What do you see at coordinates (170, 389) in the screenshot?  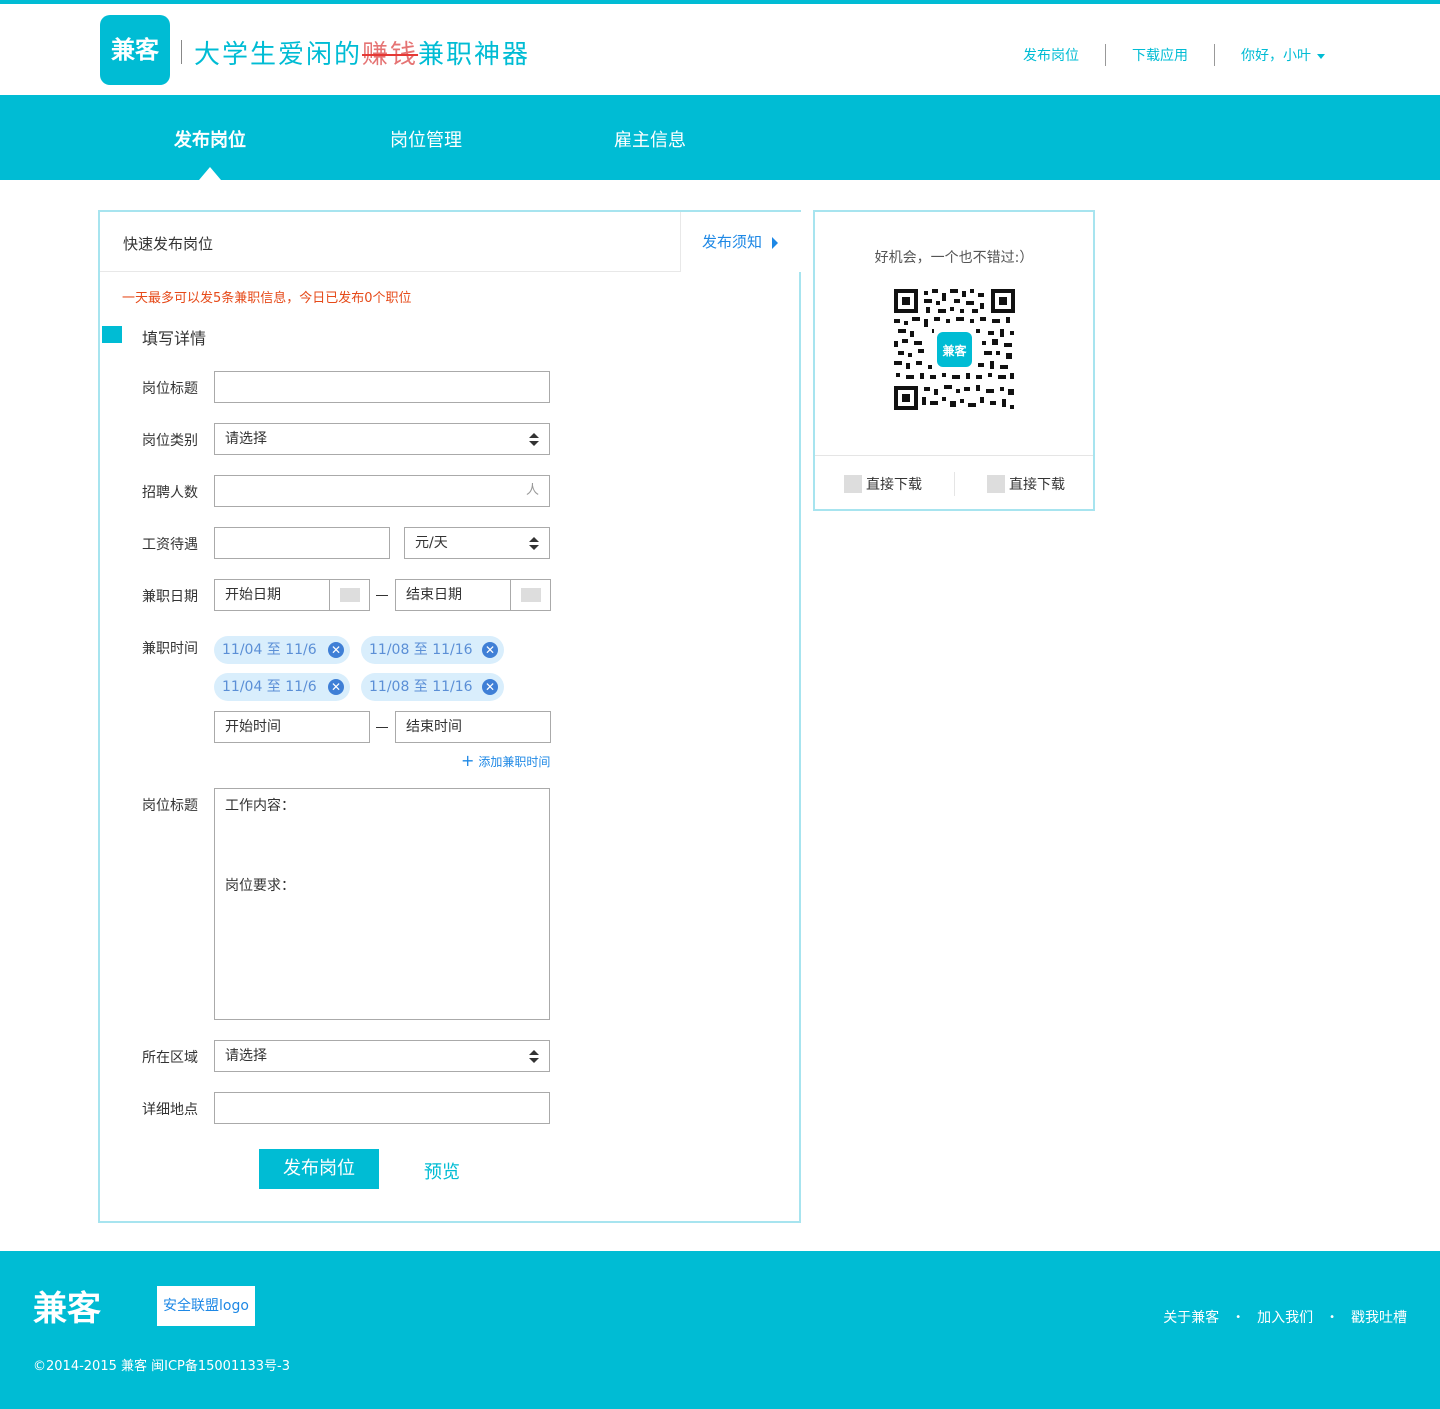 I see `job-title-label: 岗位标题` at bounding box center [170, 389].